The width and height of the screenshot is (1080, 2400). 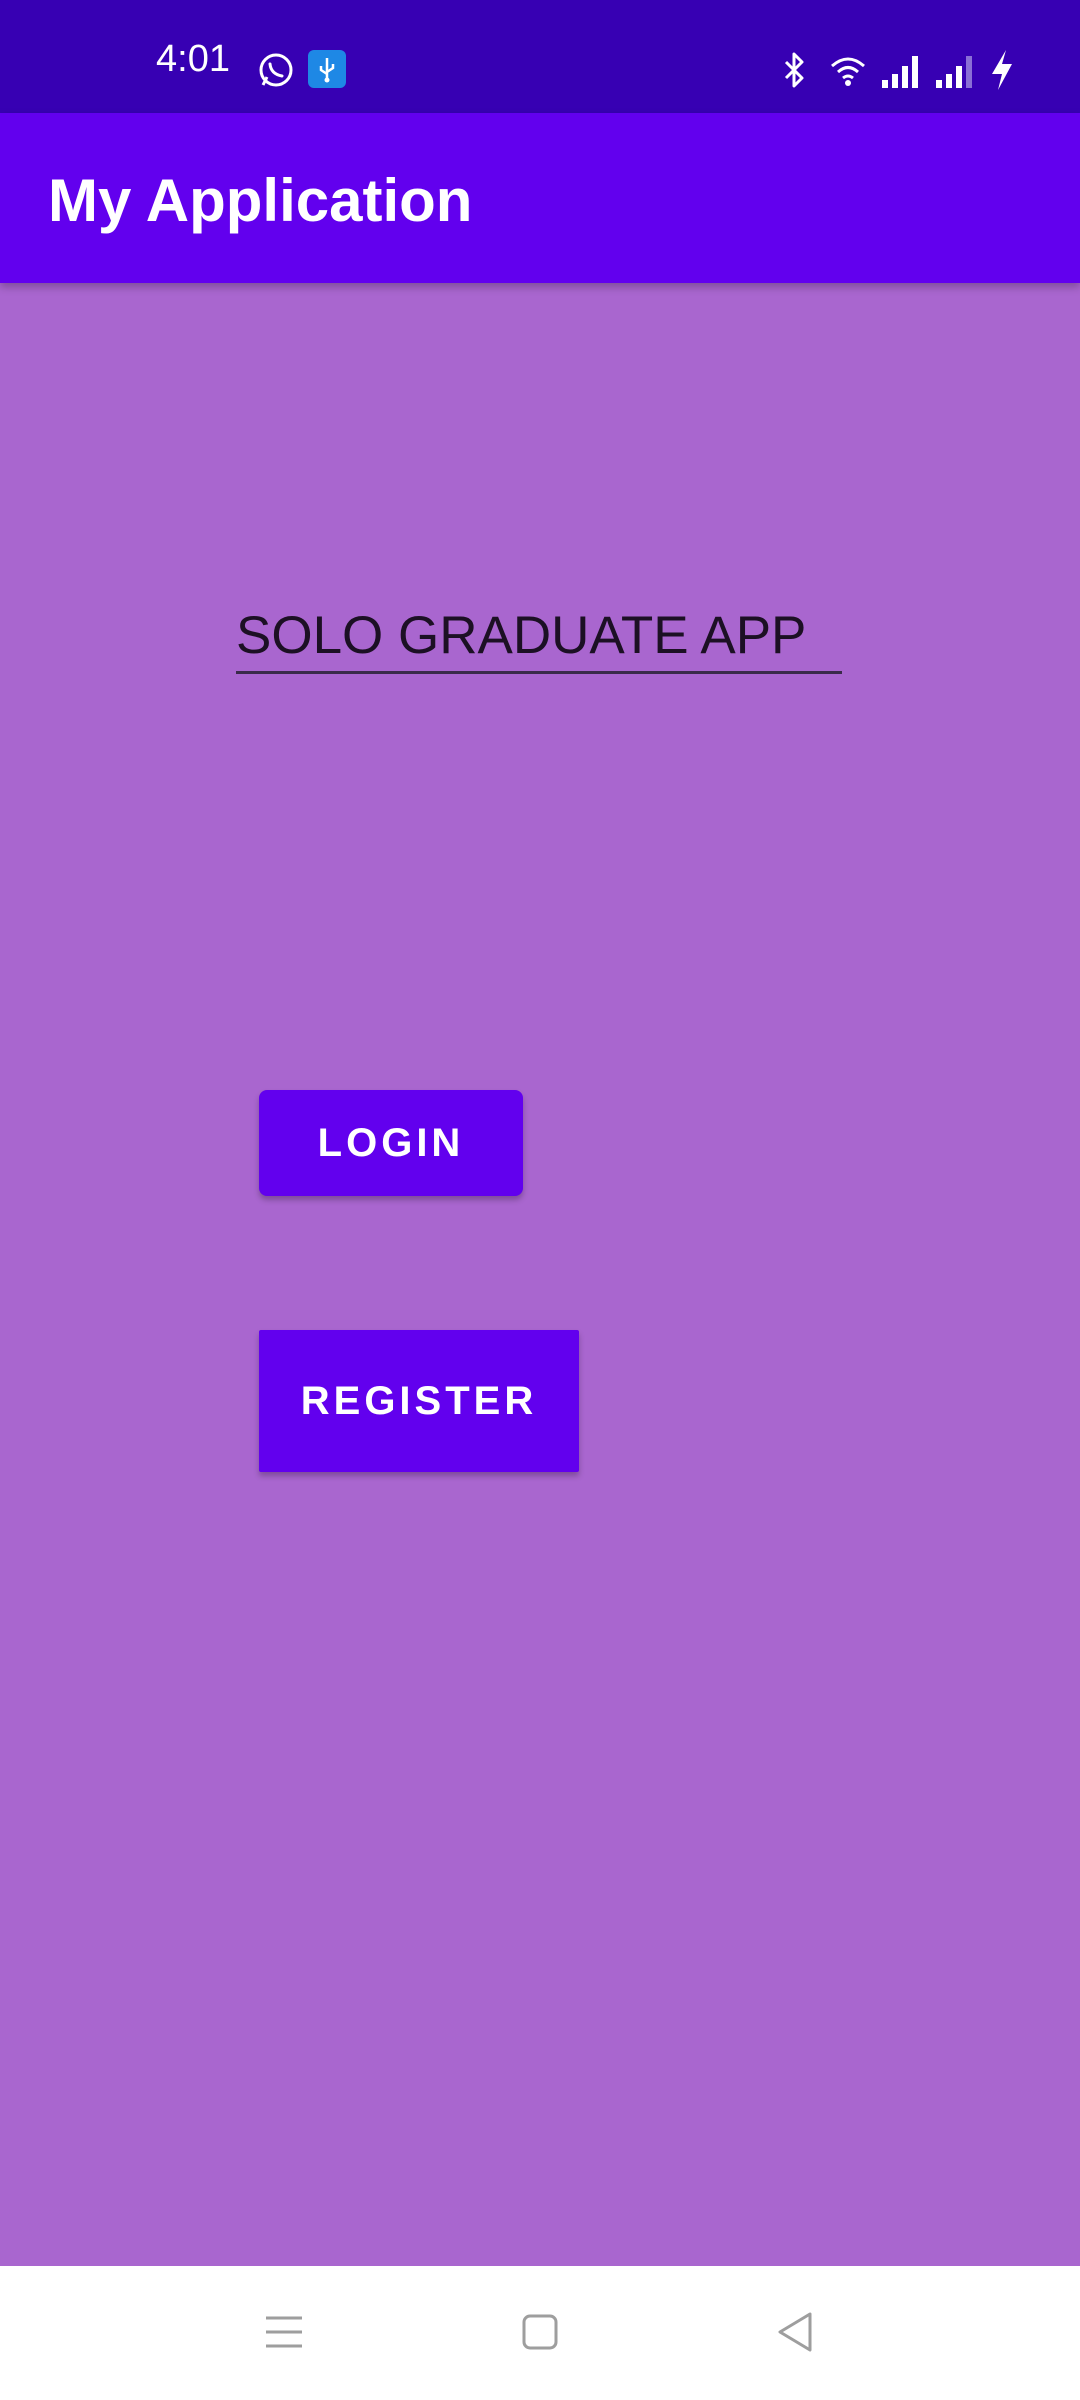 I want to click on app-title: My Application, so click(x=260, y=200).